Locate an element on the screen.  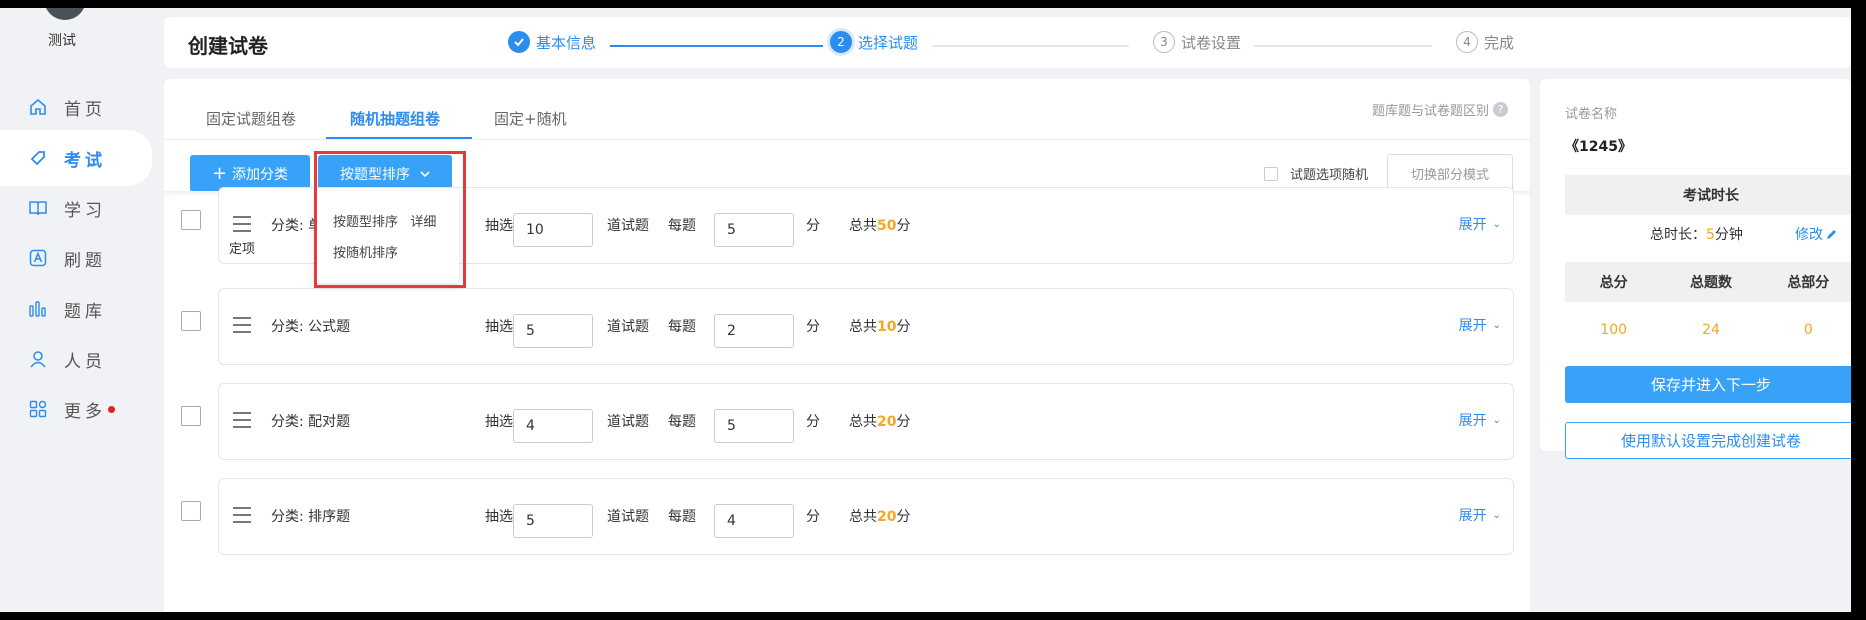
pencil-icon is located at coordinates (1831, 234).